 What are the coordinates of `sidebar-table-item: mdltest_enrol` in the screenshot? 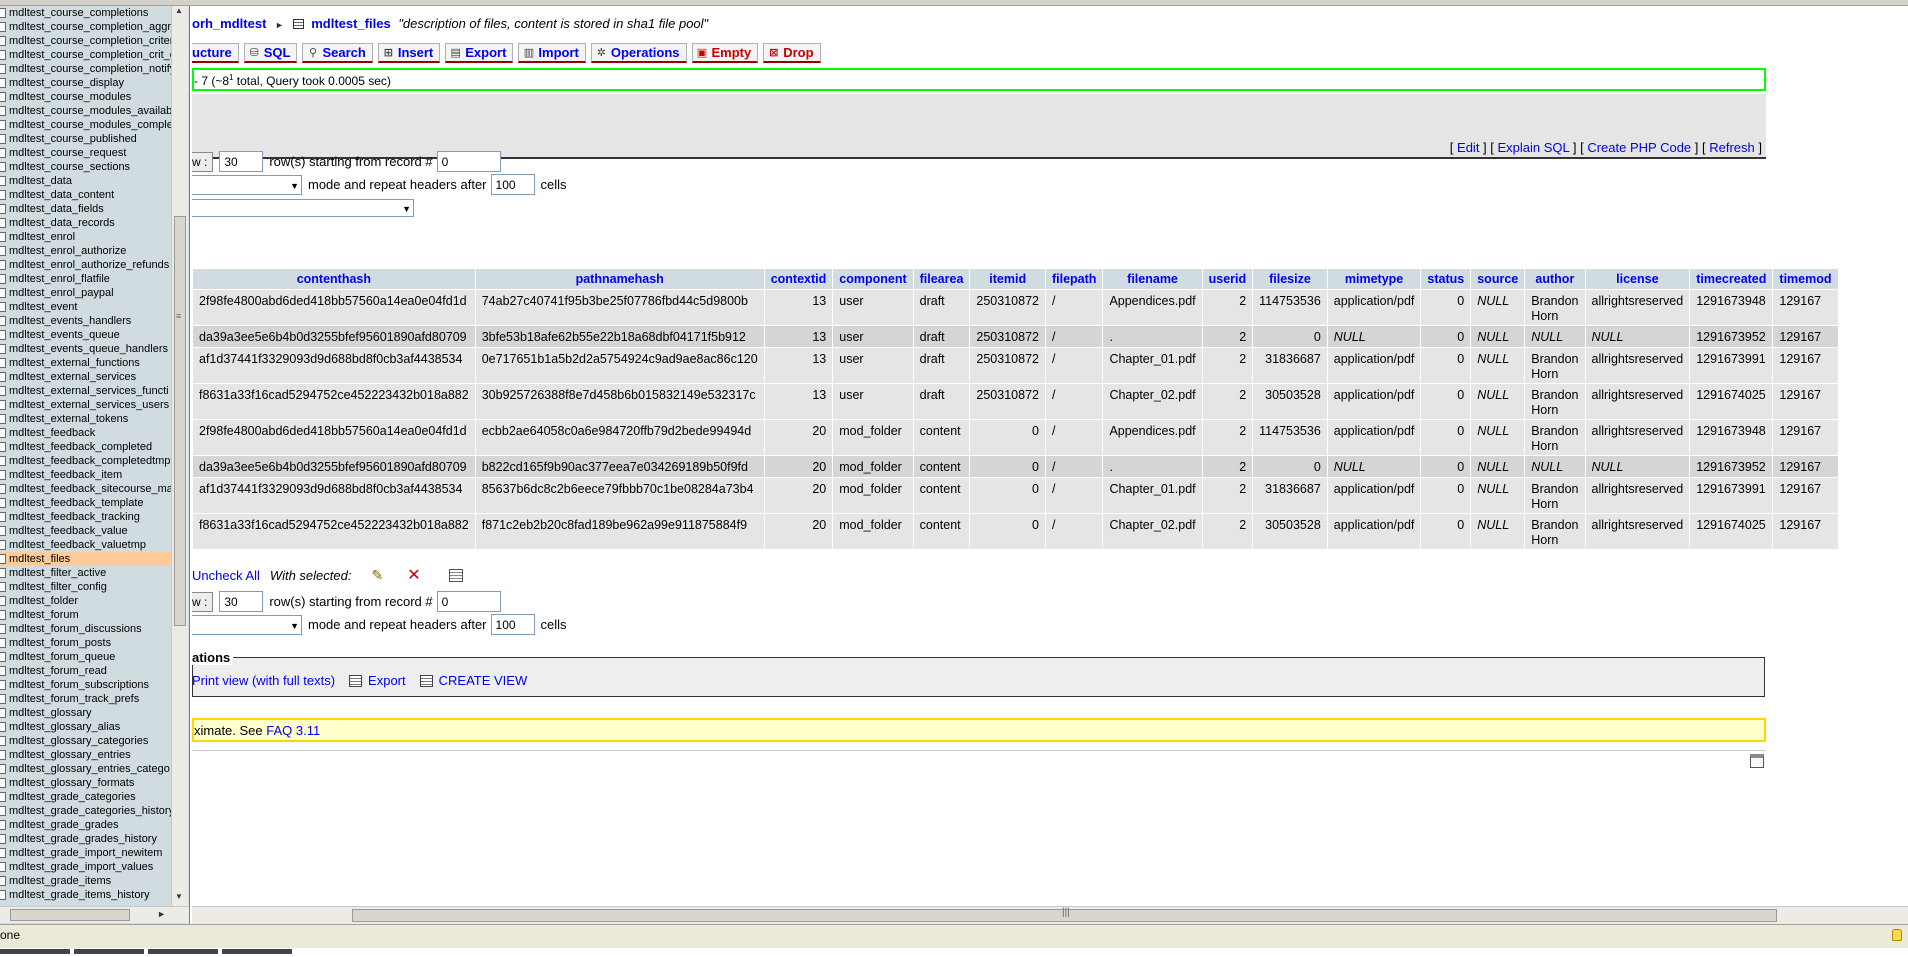 It's located at (85, 237).